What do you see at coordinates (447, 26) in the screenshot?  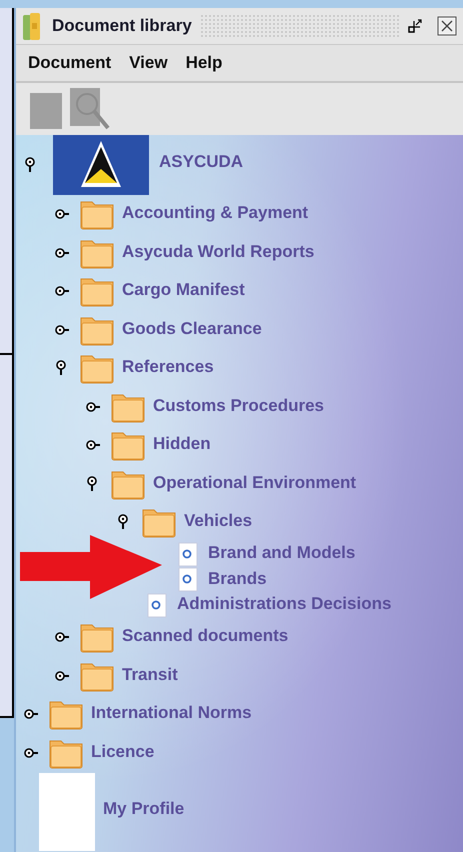 I see `close-icon` at bounding box center [447, 26].